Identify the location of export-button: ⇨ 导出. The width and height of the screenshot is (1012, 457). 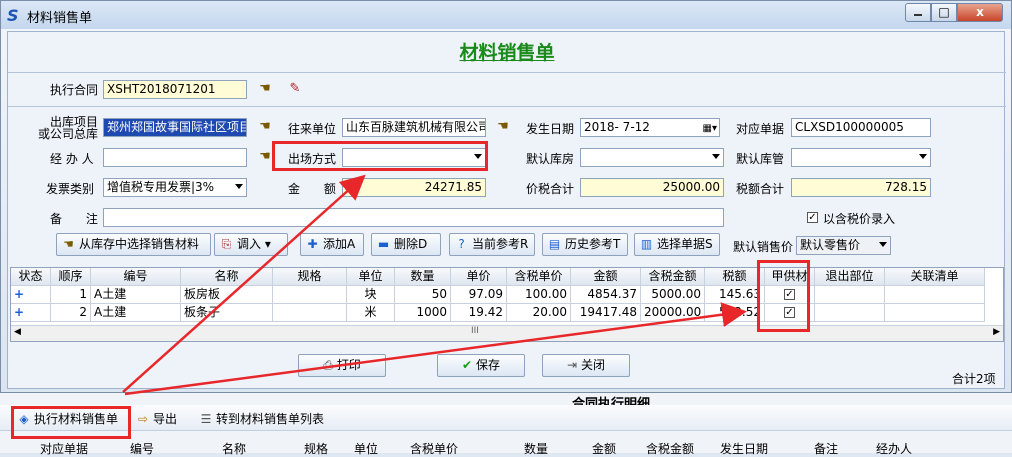
(155, 419).